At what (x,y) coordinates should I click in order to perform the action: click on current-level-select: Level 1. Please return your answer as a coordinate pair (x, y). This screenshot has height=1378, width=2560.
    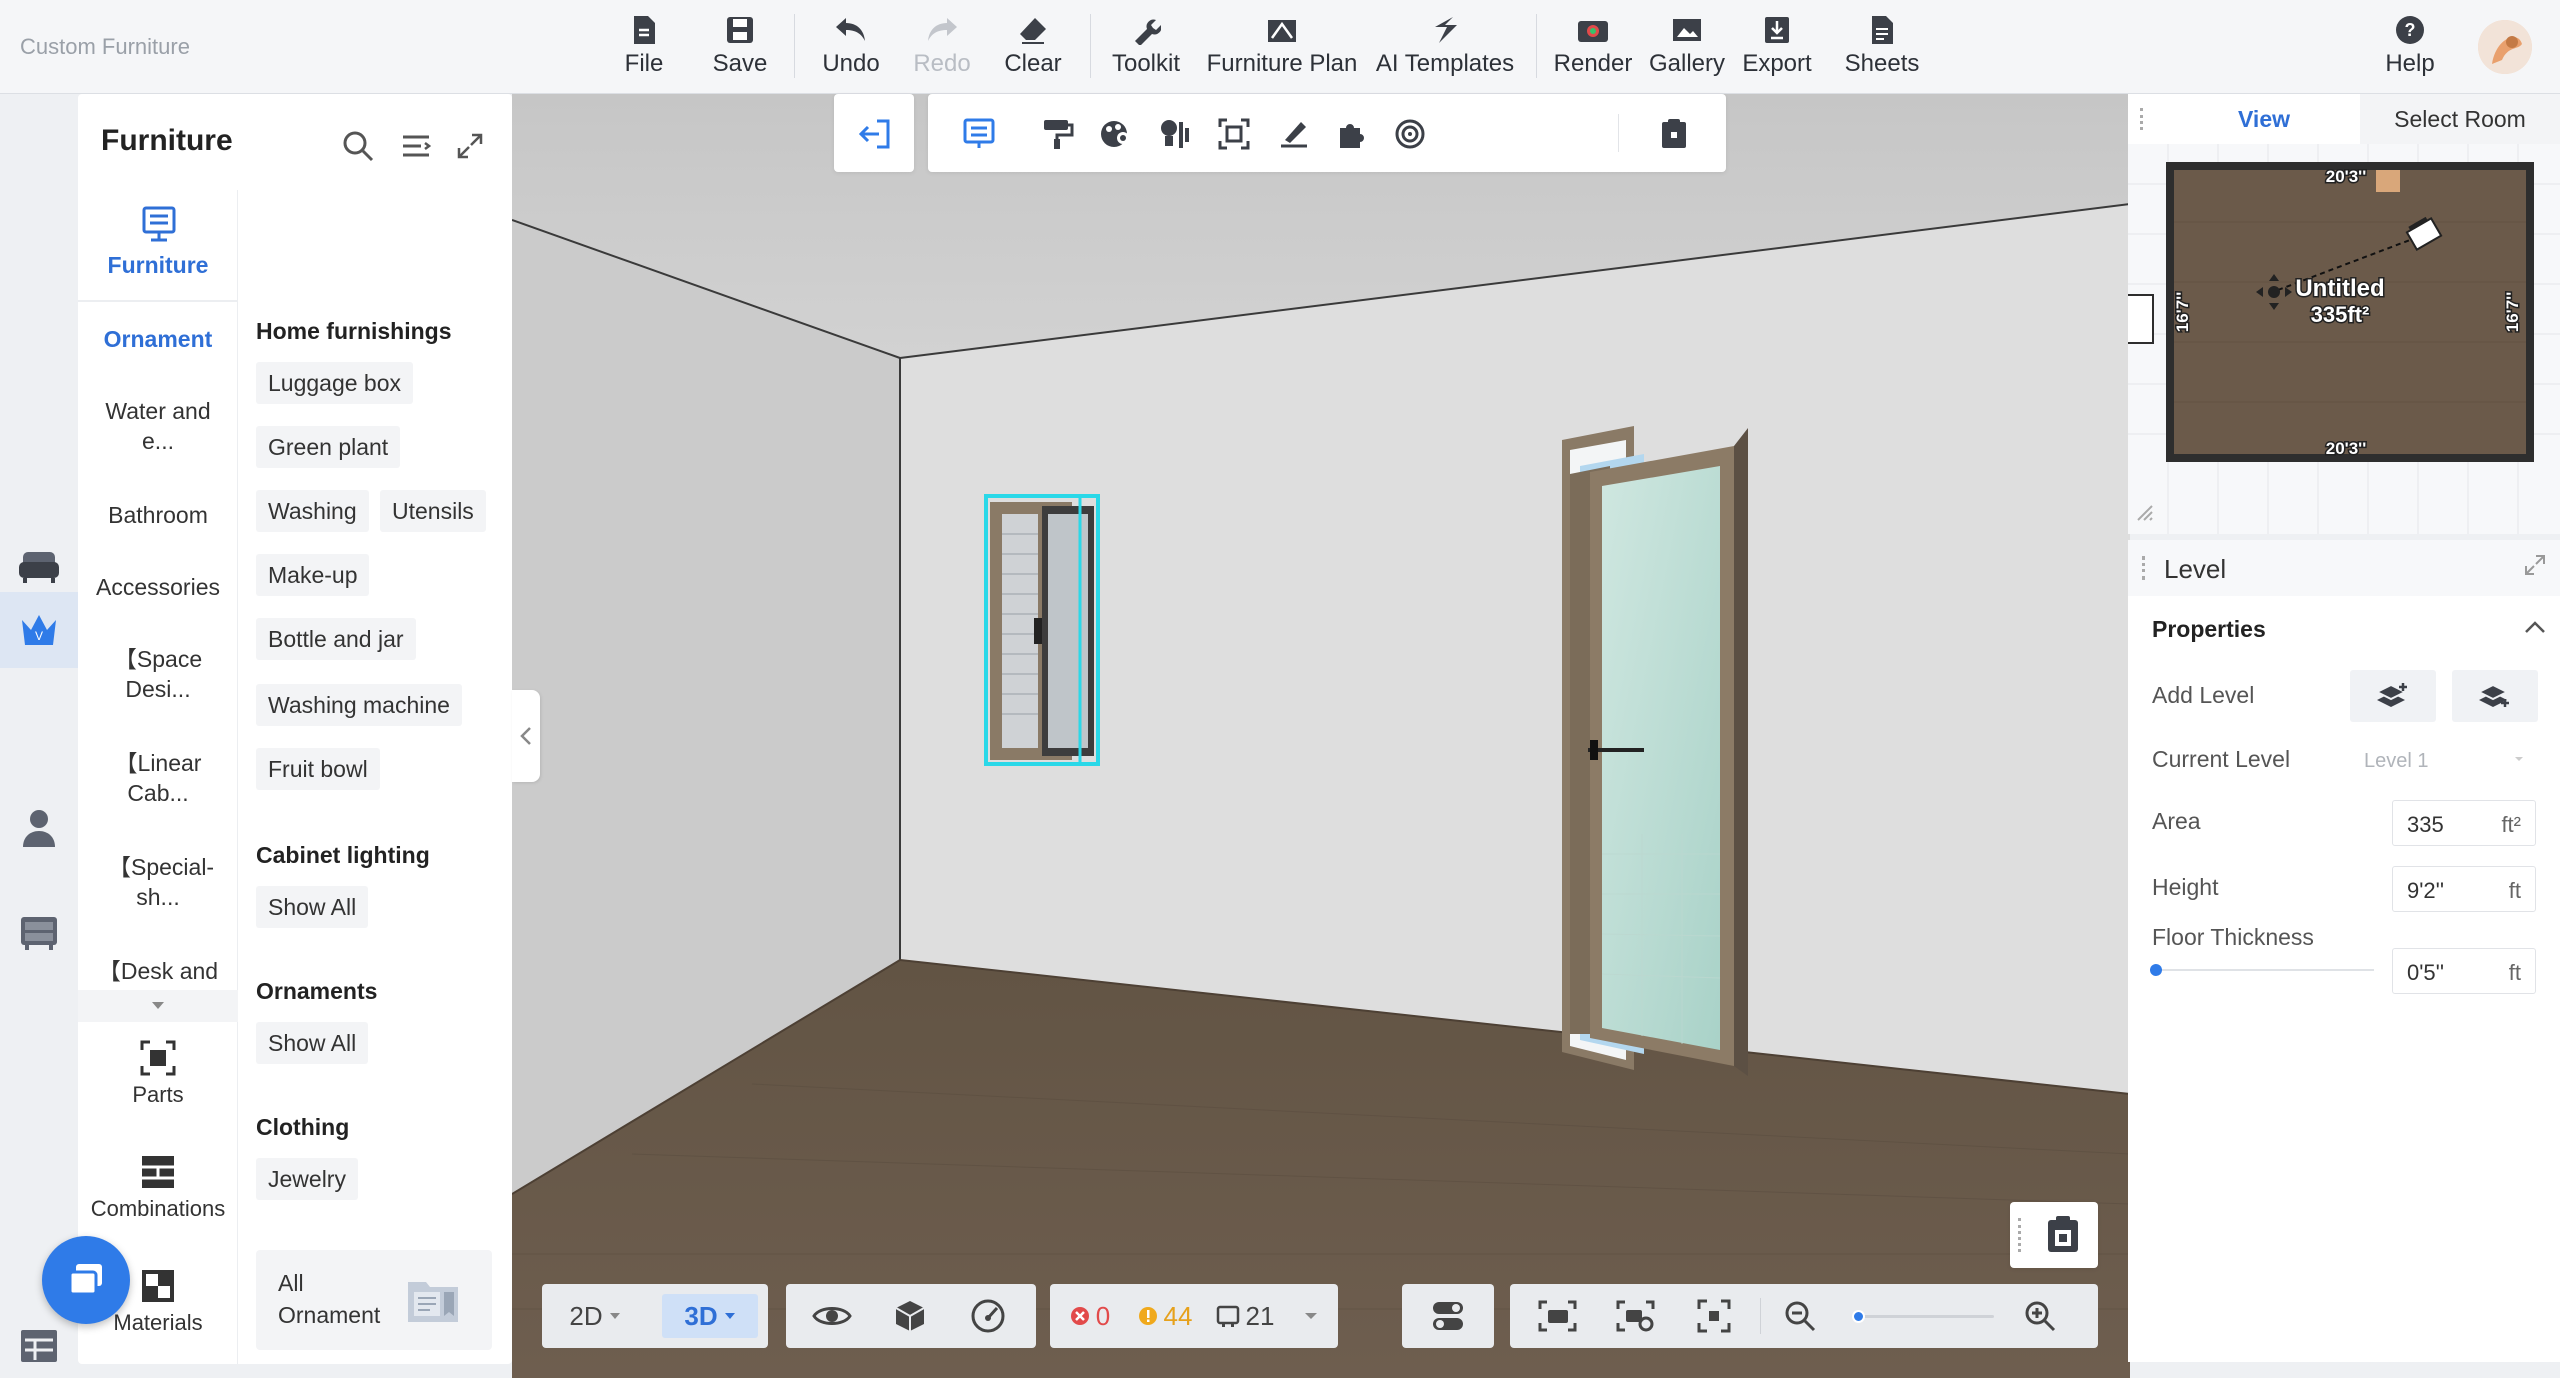
    Looking at the image, I should click on (2443, 760).